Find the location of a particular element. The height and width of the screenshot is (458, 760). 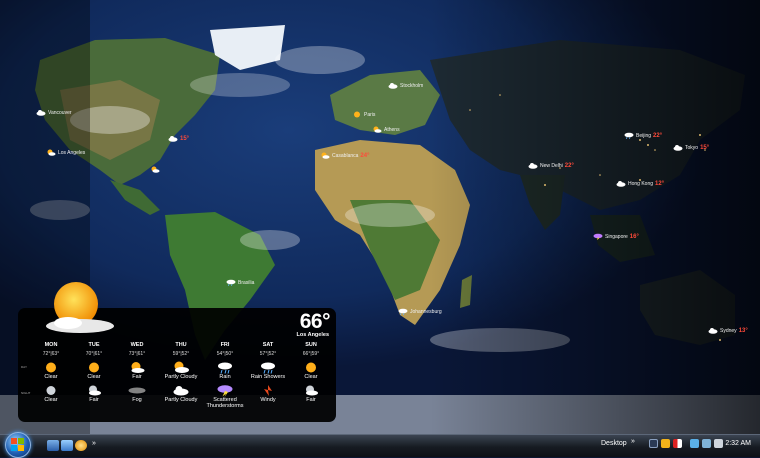

forecast-day-column: MON 72°|63° Clear Clear is located at coordinates (51, 372).